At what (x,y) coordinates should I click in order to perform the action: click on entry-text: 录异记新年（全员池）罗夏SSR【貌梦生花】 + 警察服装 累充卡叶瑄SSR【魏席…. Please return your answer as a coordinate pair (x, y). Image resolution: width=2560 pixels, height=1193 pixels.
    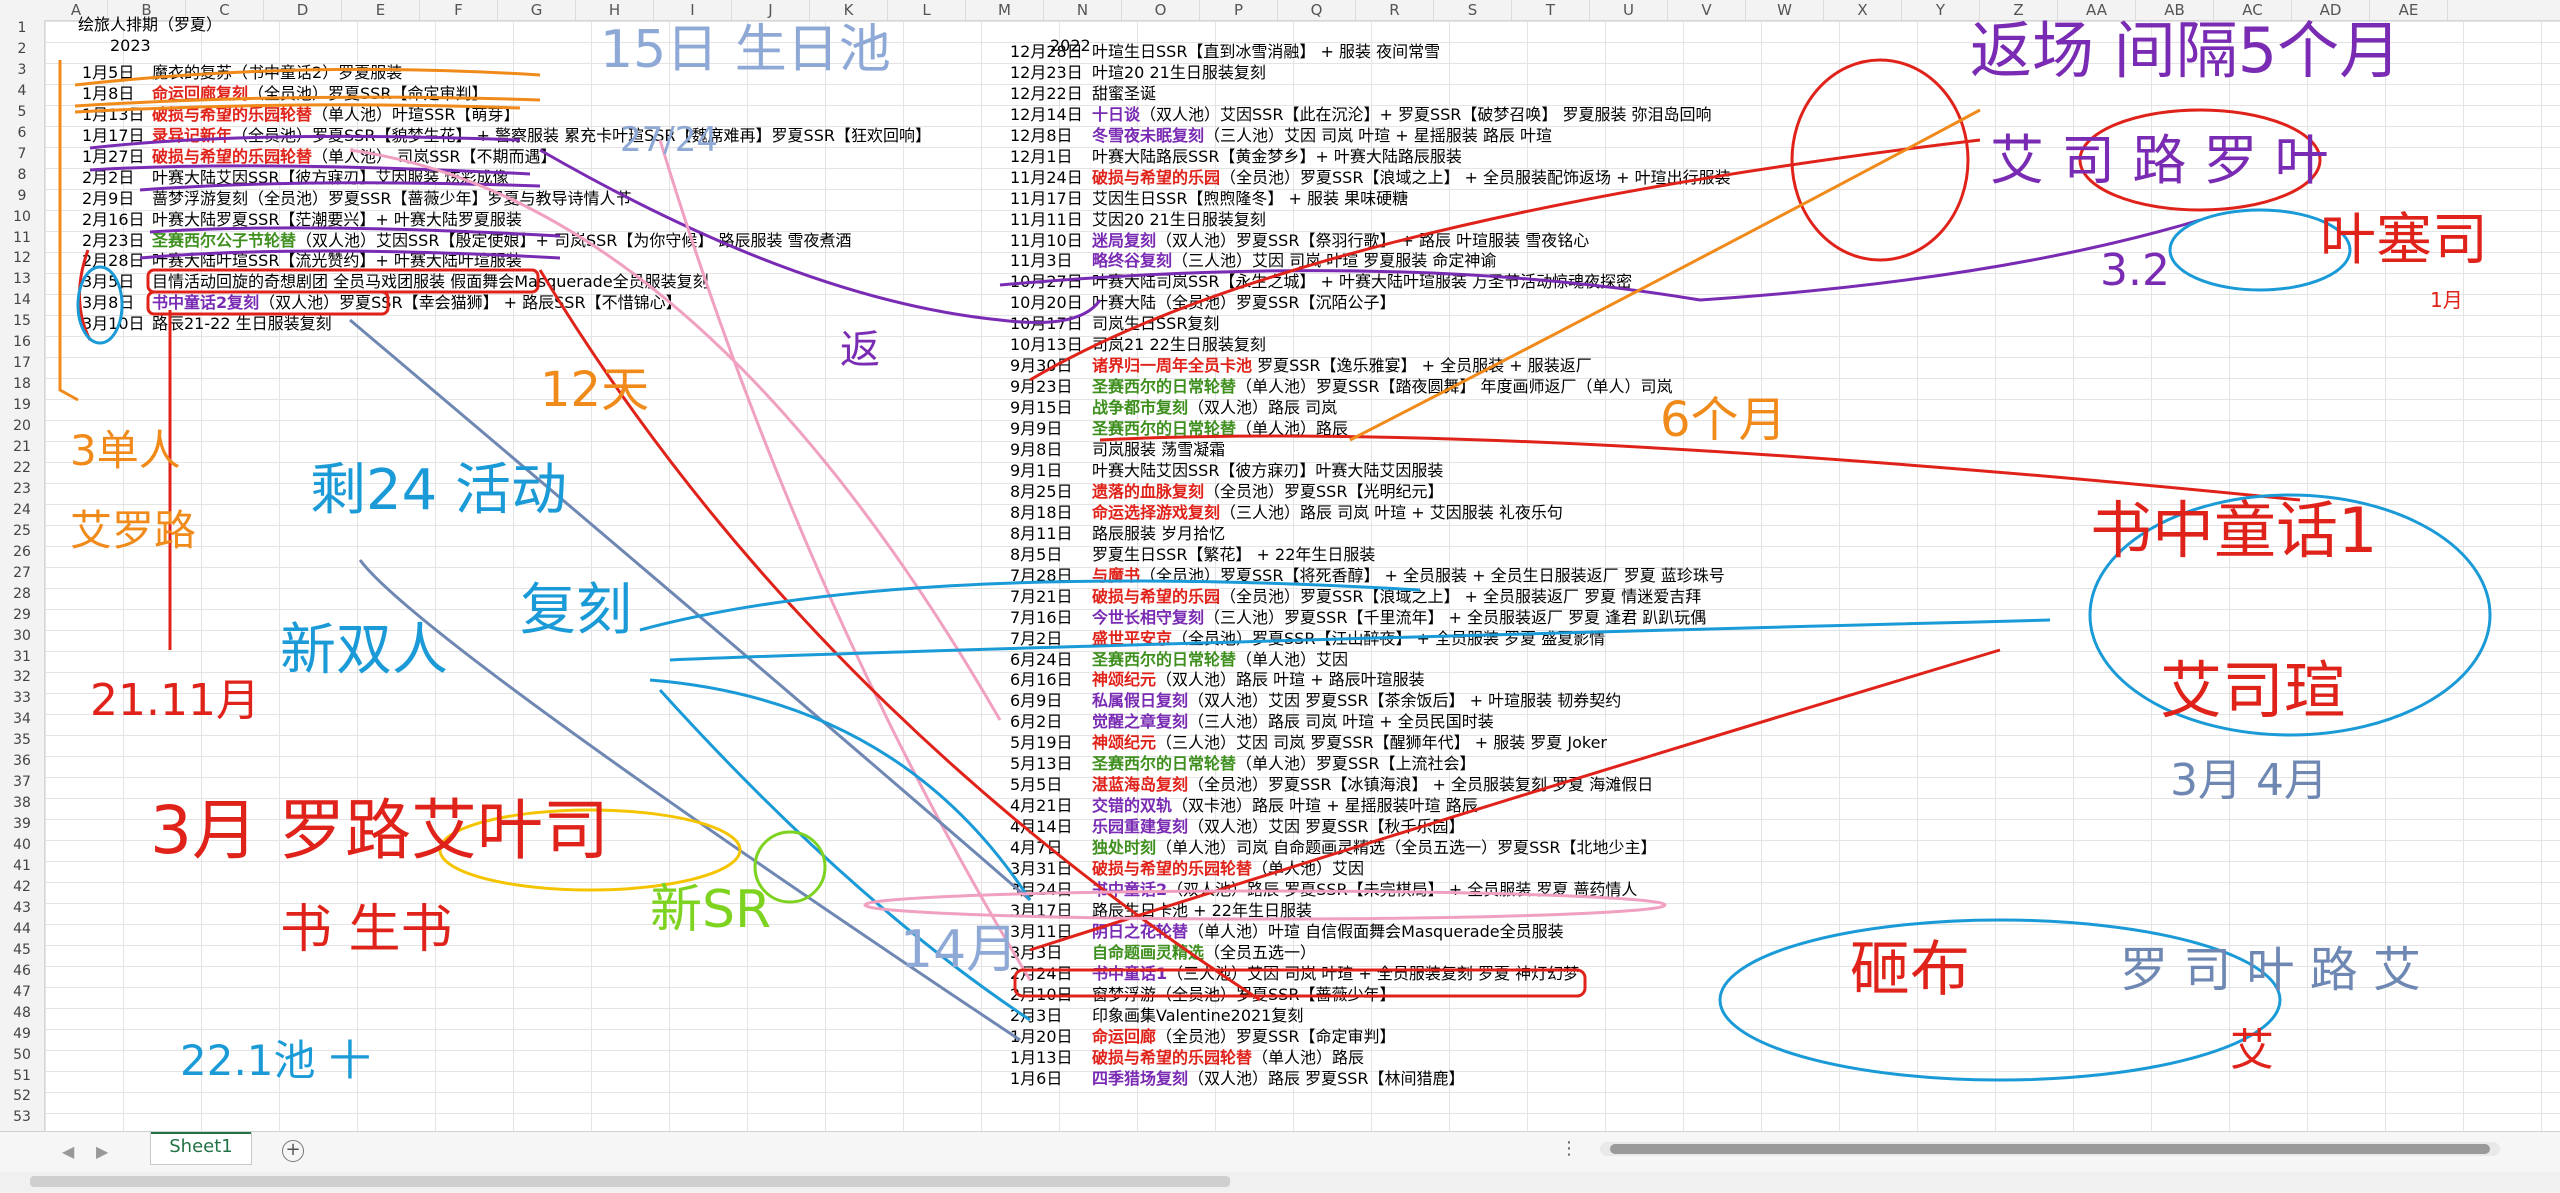
    Looking at the image, I should click on (541, 135).